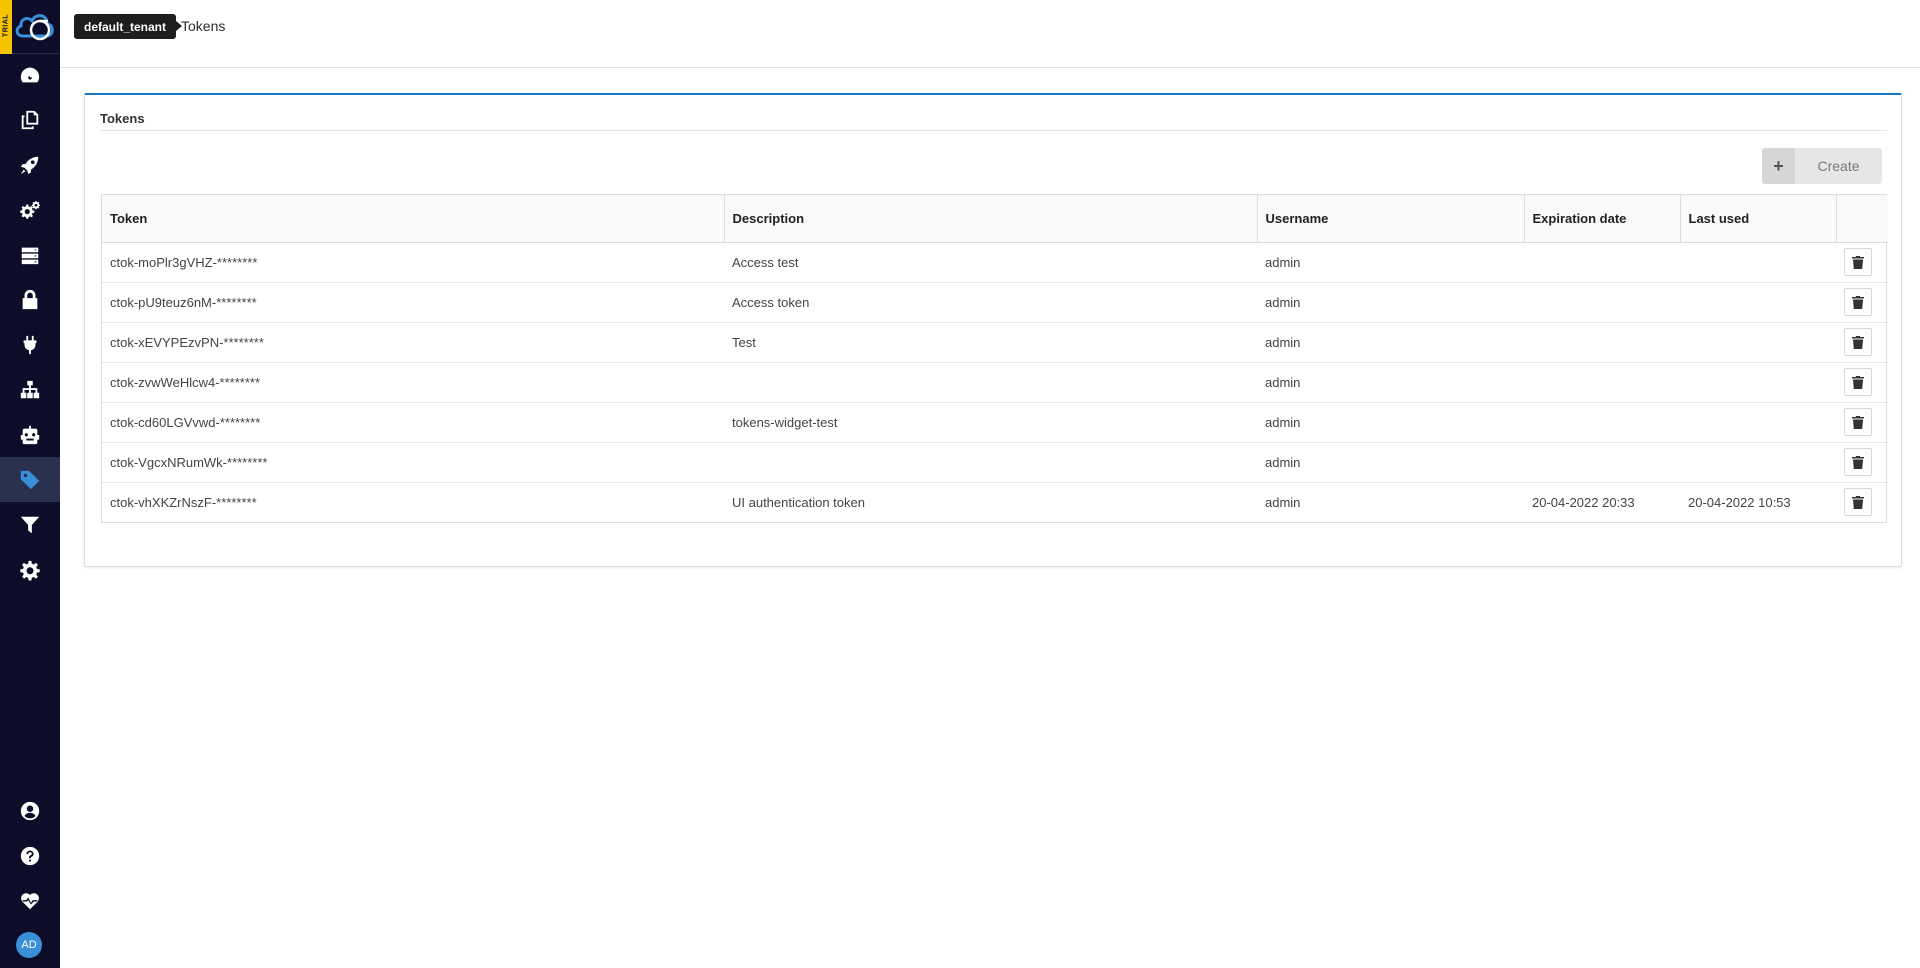 The height and width of the screenshot is (968, 1920). I want to click on table-row: ctok-xEVYPEzvPN-******** Test admin, so click(995, 342).